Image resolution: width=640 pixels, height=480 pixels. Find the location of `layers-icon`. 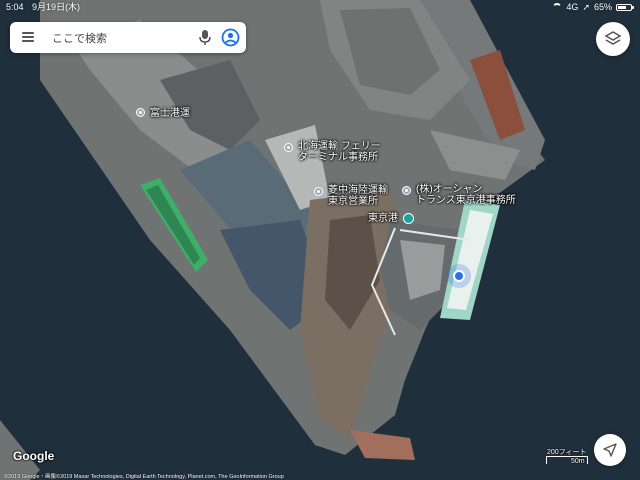

layers-icon is located at coordinates (613, 38).